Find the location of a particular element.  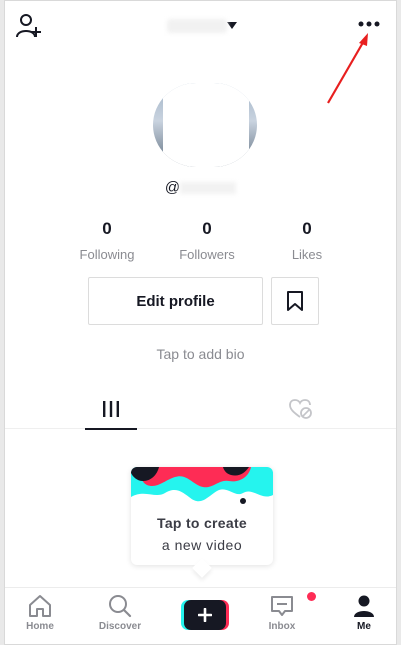

profile-tabs is located at coordinates (200, 409).